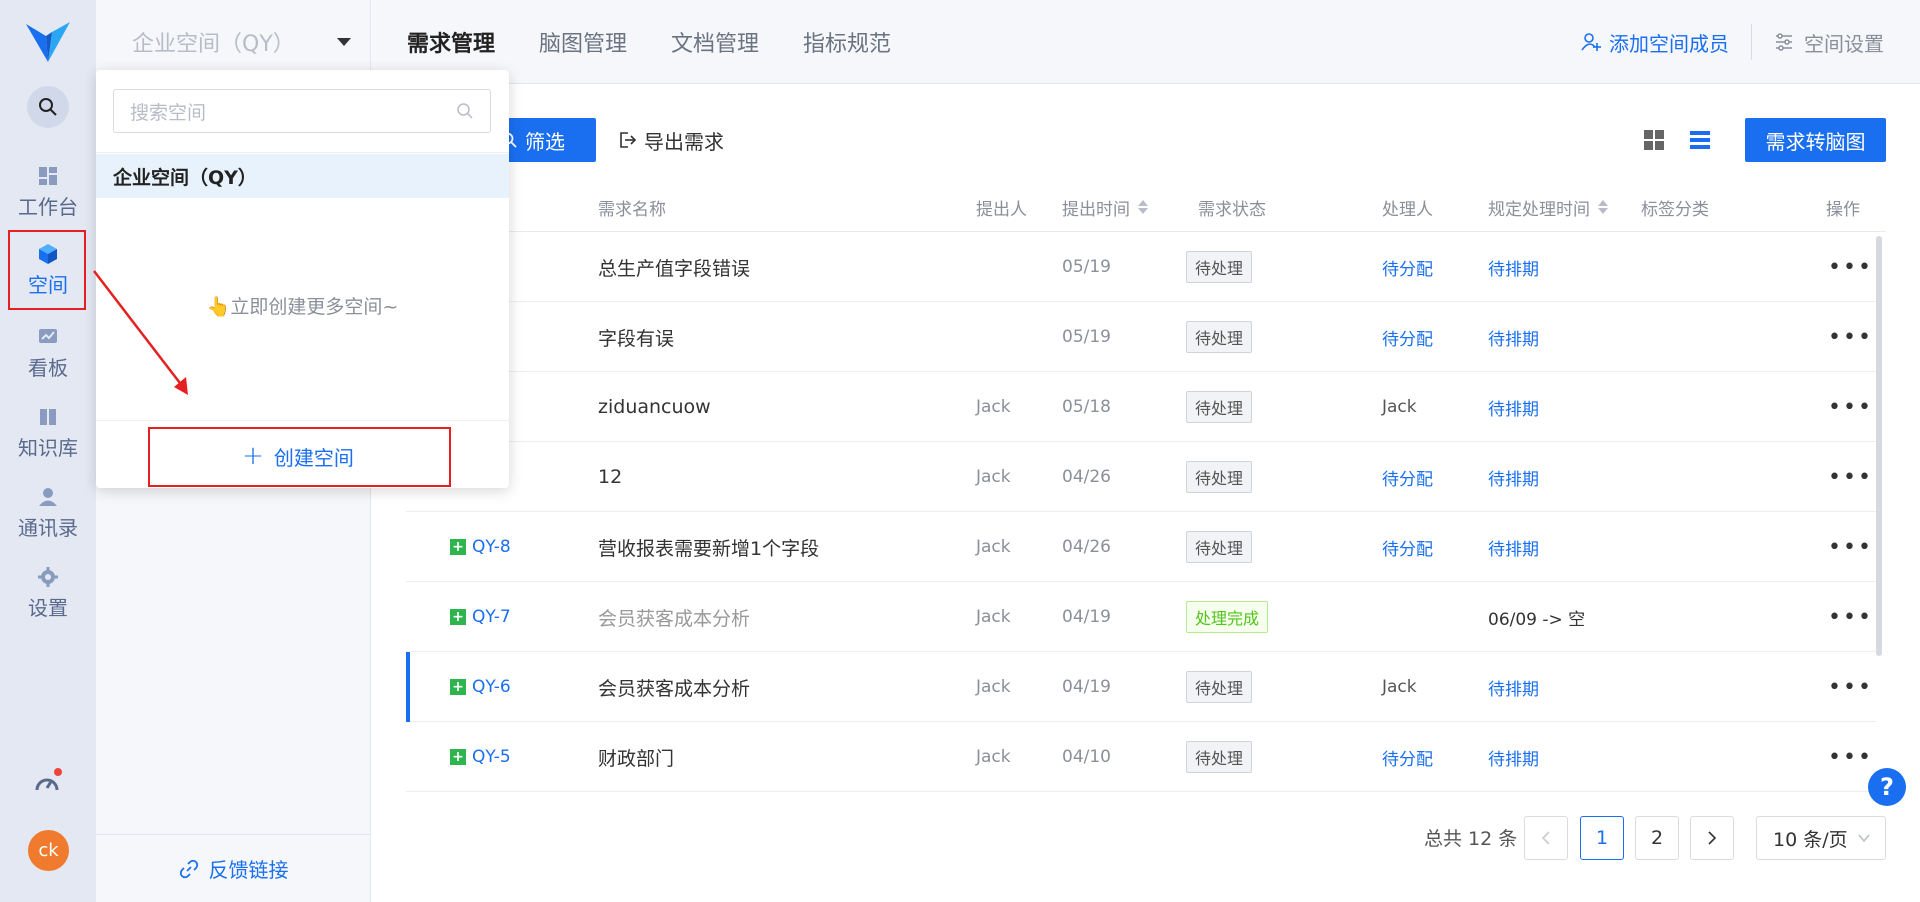 The height and width of the screenshot is (902, 1920). What do you see at coordinates (1141, 407) in the screenshot?
I see `table-row: 0 ziduancuow Jack 05/18 待处理 Jack 待排期 •••` at bounding box center [1141, 407].